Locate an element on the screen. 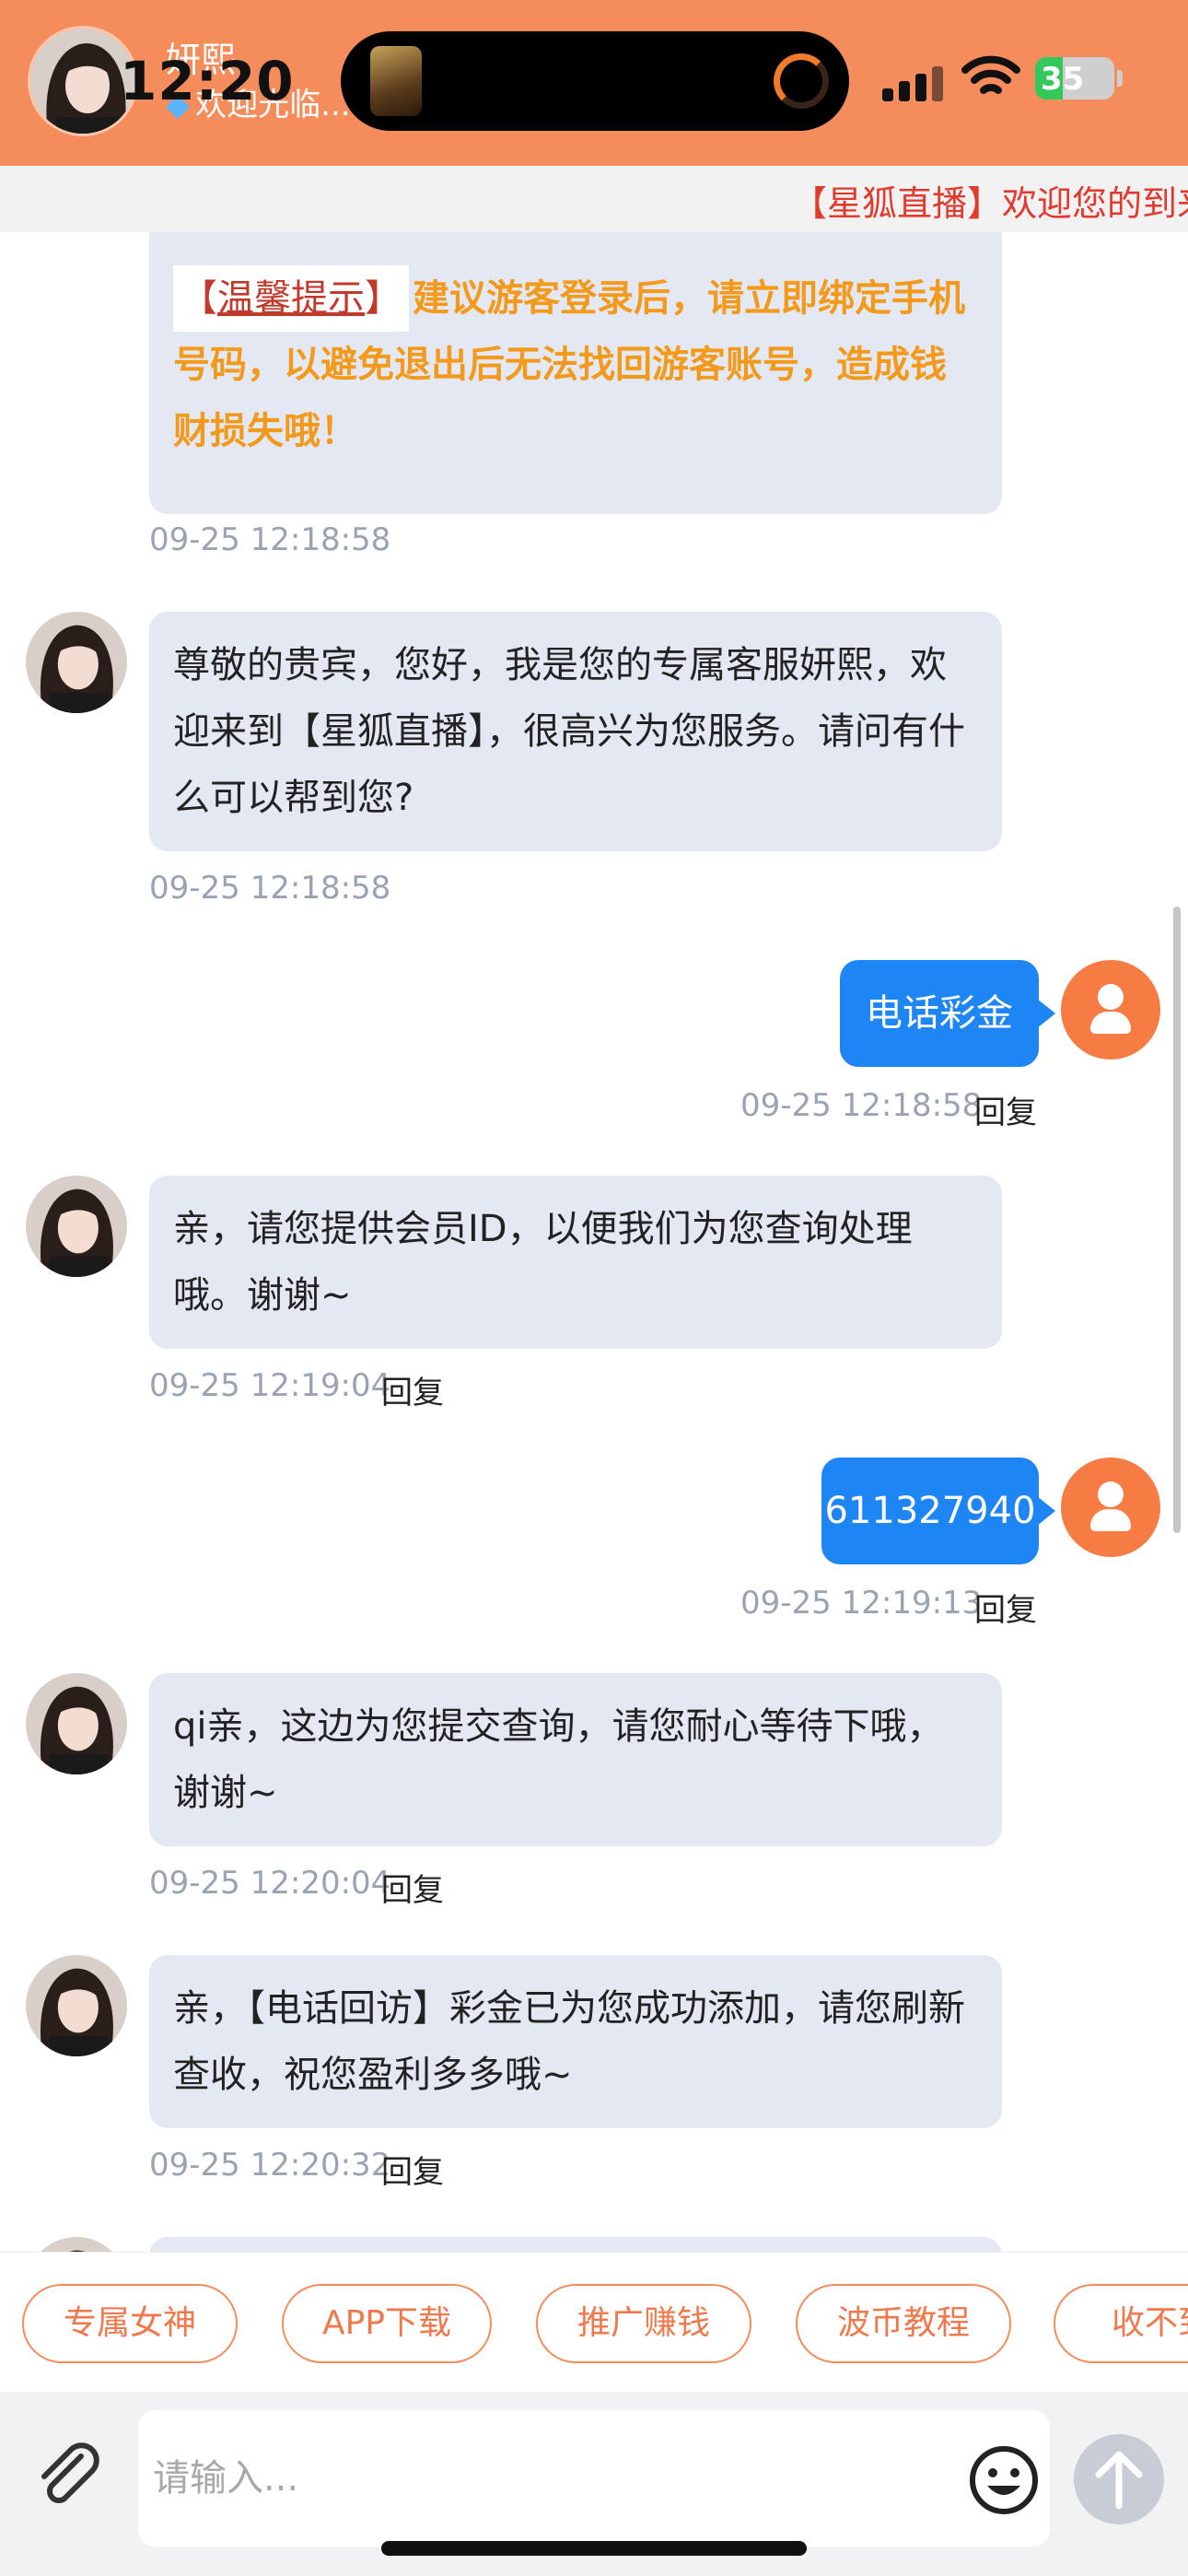 Image resolution: width=1188 pixels, height=2576 pixels. progress-ring-icon is located at coordinates (801, 81).